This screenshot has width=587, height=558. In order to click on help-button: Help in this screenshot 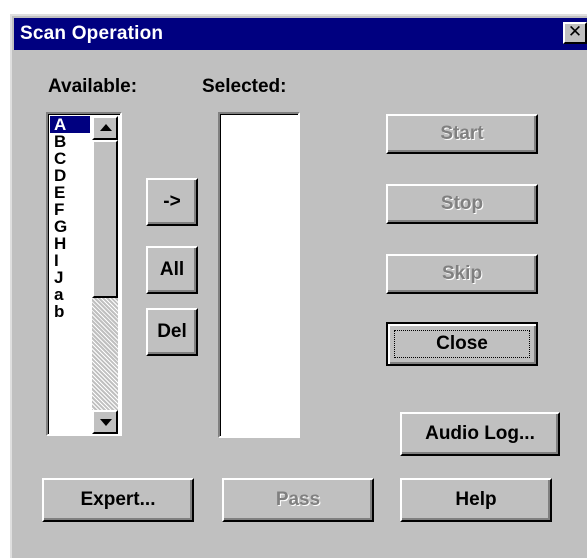, I will do `click(476, 500)`.